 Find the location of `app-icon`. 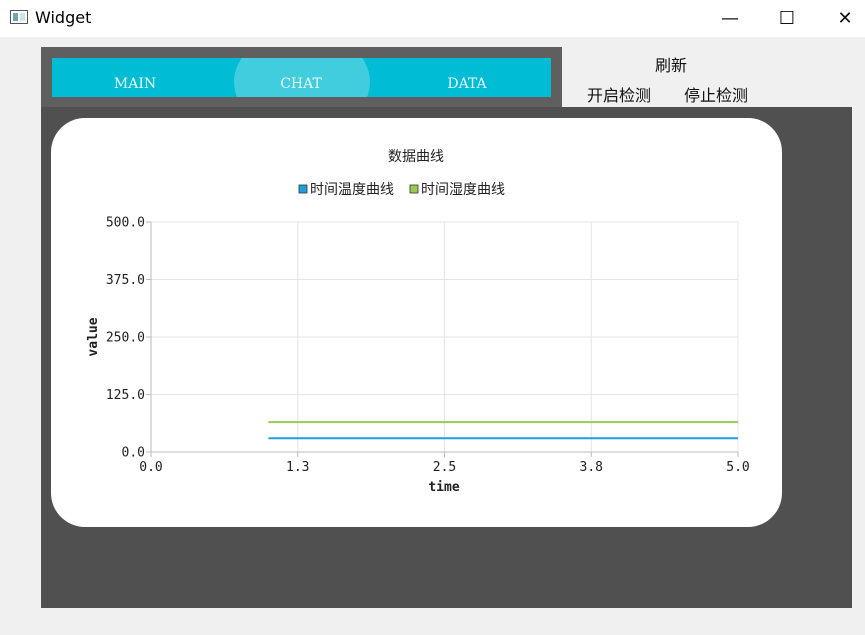

app-icon is located at coordinates (19, 17).